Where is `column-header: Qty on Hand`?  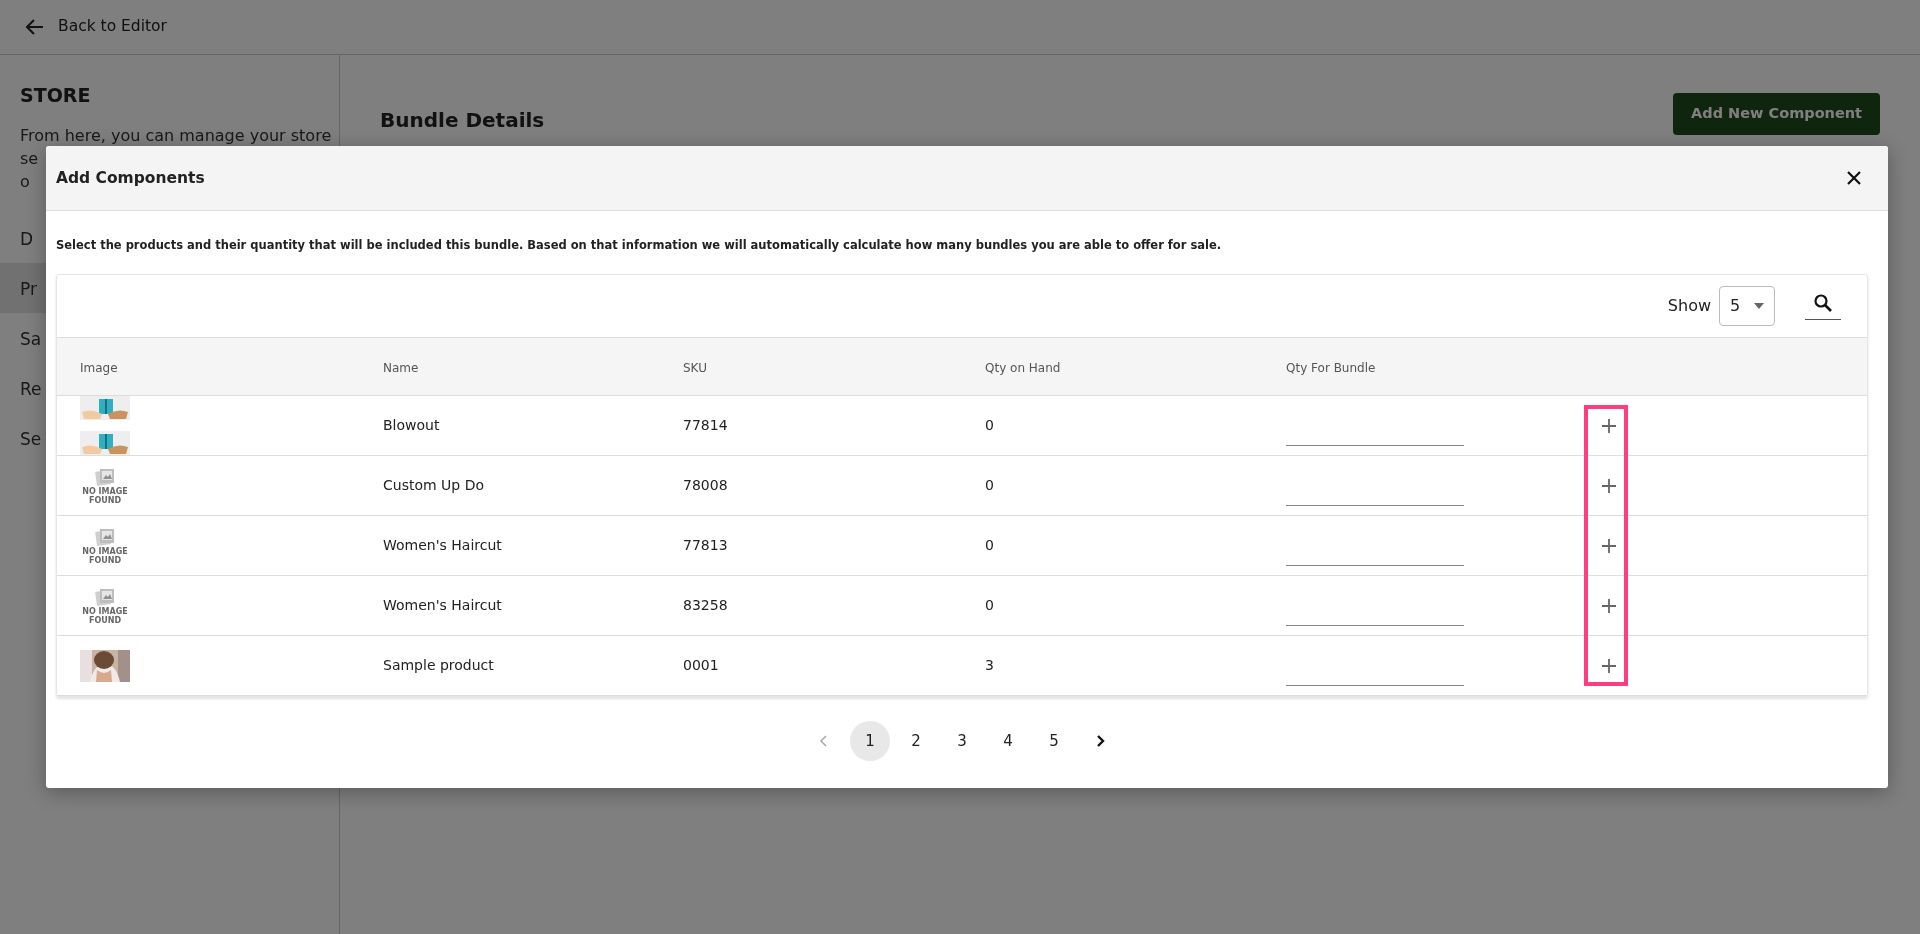 column-header: Qty on Hand is located at coordinates (1023, 367).